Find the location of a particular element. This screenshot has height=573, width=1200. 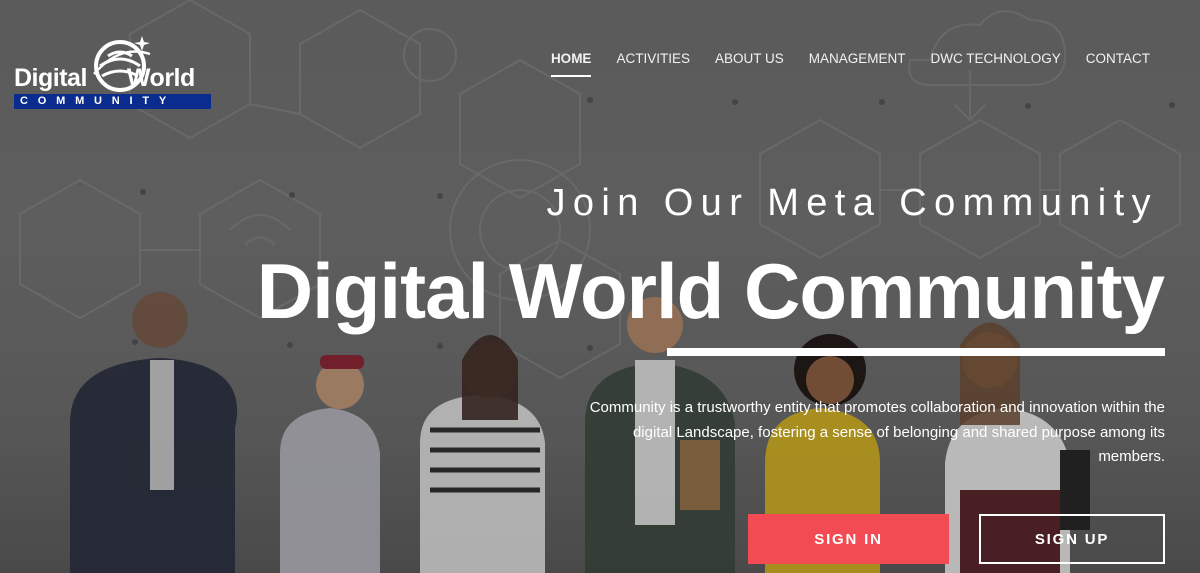

nav-item-contact: CONTACT is located at coordinates (1118, 64).